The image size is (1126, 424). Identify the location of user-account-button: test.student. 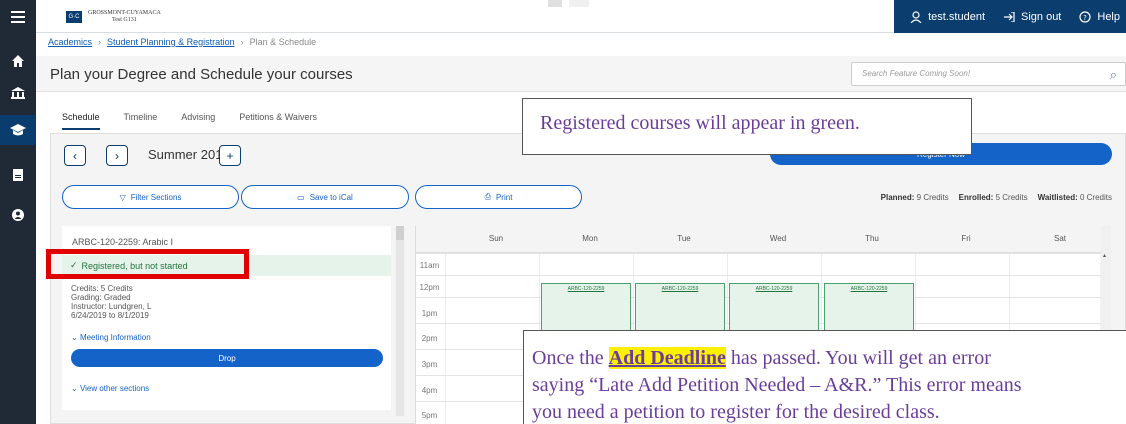
(947, 17).